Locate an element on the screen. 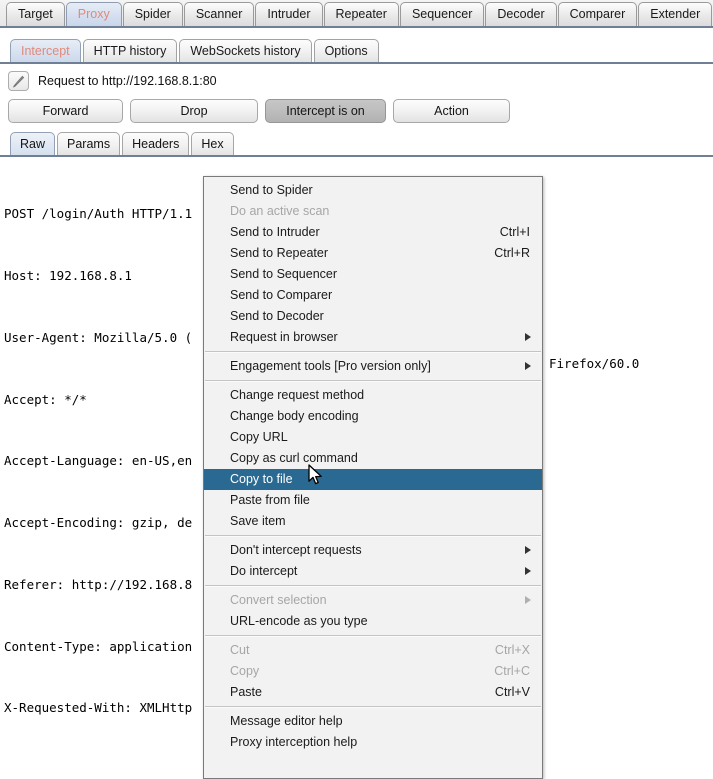 The height and width of the screenshot is (779, 713). menu-item-label: Request in browser is located at coordinates (284, 337).